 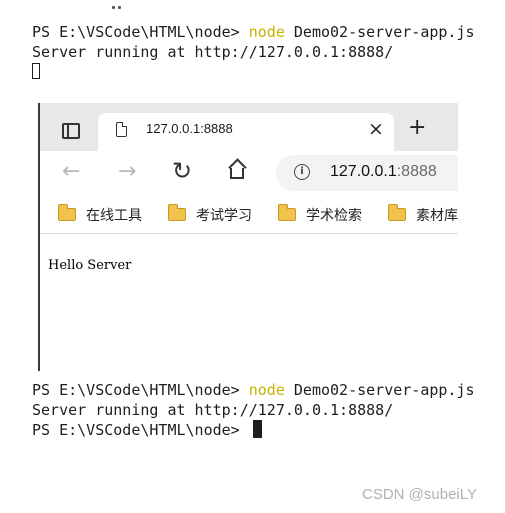 What do you see at coordinates (419, 494) in the screenshot?
I see `watermark: CSDN @subeiLY` at bounding box center [419, 494].